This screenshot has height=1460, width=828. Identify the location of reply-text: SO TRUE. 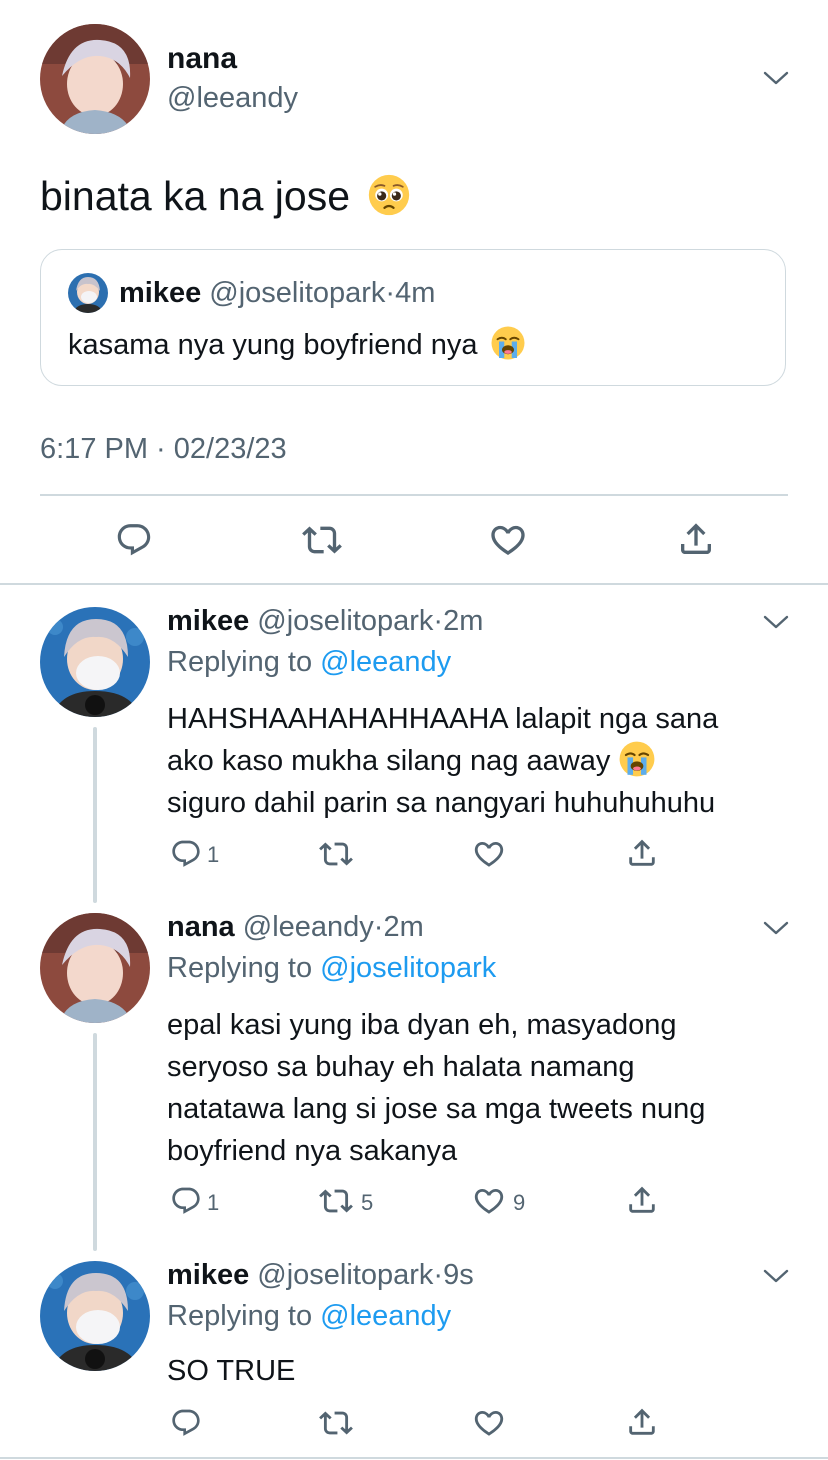
(231, 1371).